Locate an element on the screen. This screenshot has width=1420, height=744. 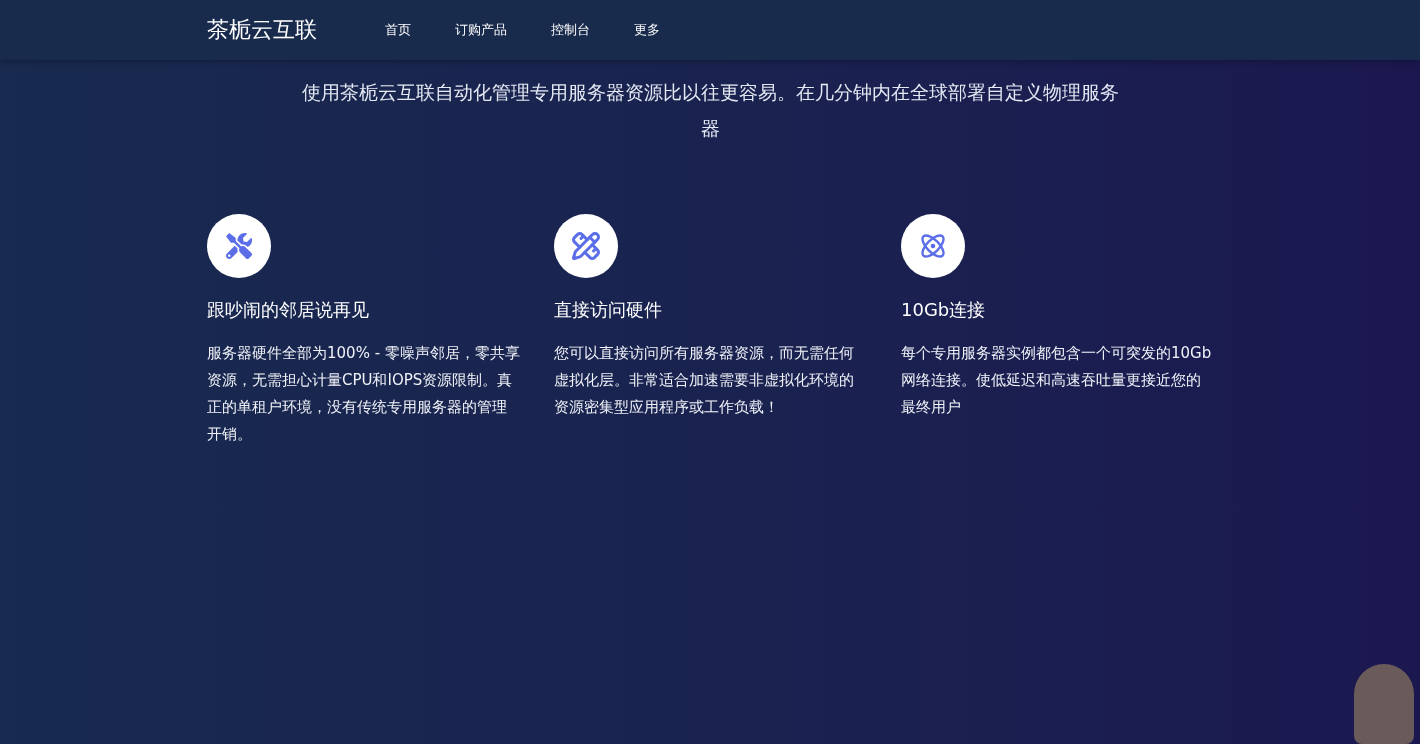
hero-text: 使用茶栀云互联自动化管理专用服务器资源比以往更容易。在几分钟内在全球部署自定义物理服务器 is located at coordinates (710, 110).